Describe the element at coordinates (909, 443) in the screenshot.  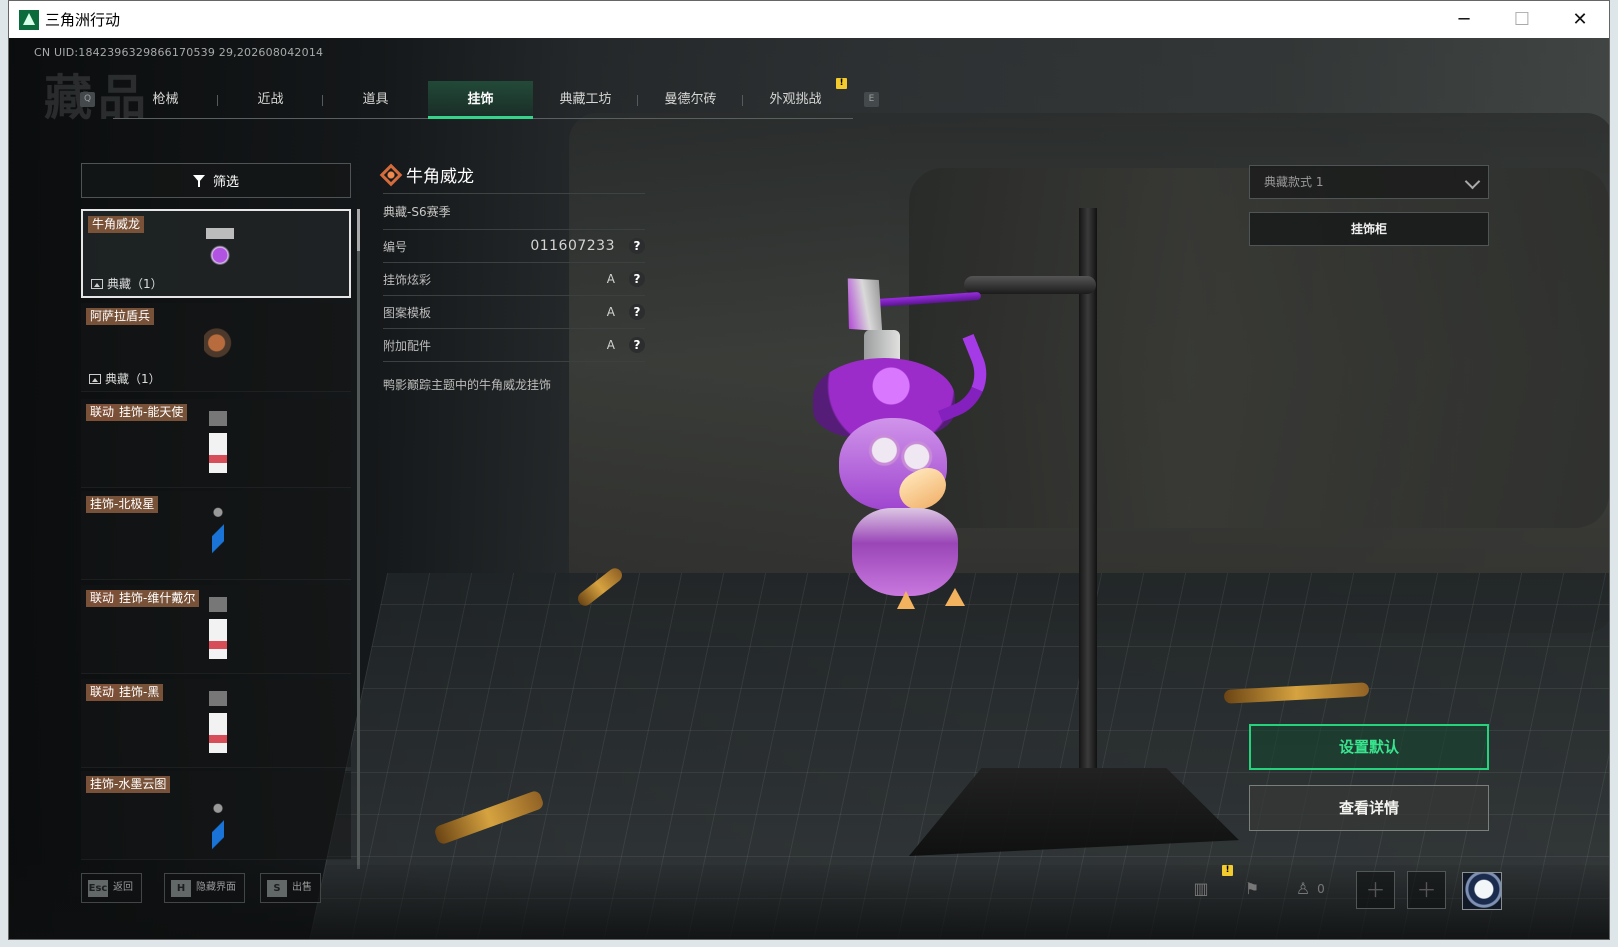
I see `duck-charm-preview` at that location.